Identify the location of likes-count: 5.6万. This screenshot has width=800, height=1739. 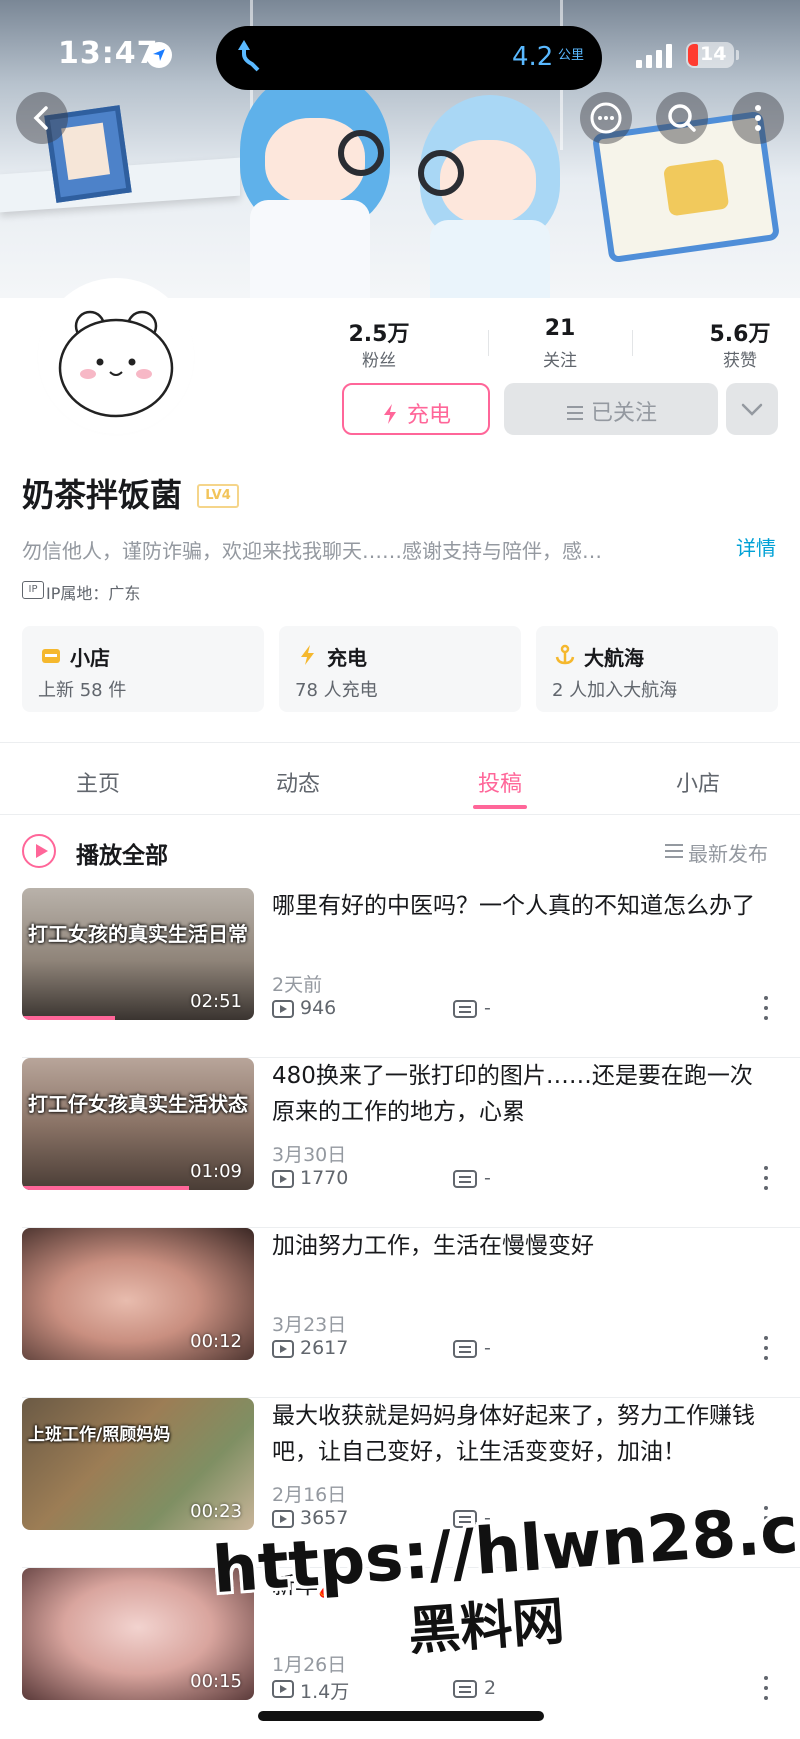
(740, 334).